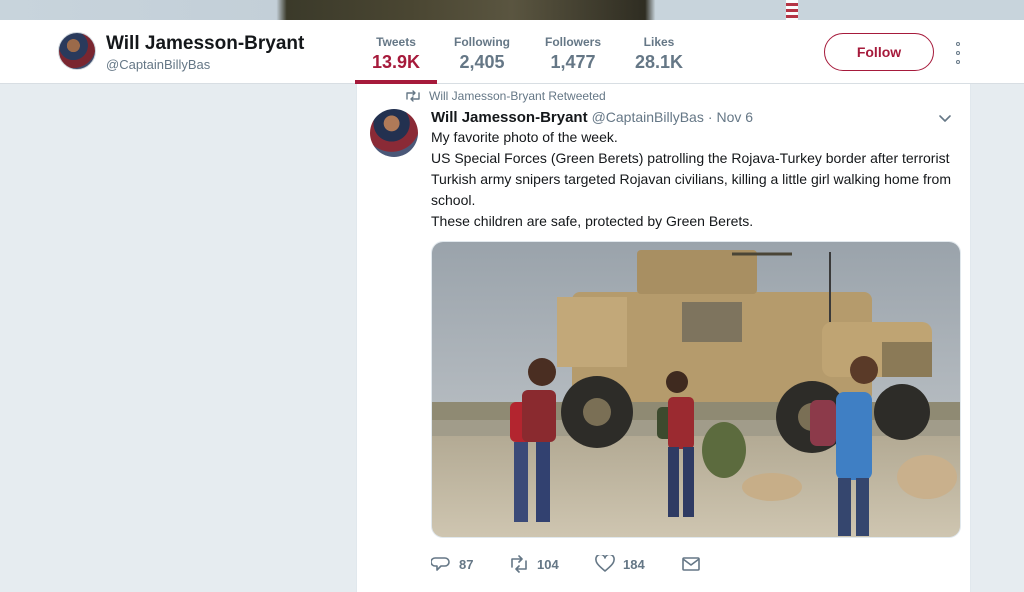 This screenshot has height=592, width=1024. I want to click on stat-following: Following 2,405, so click(482, 52).